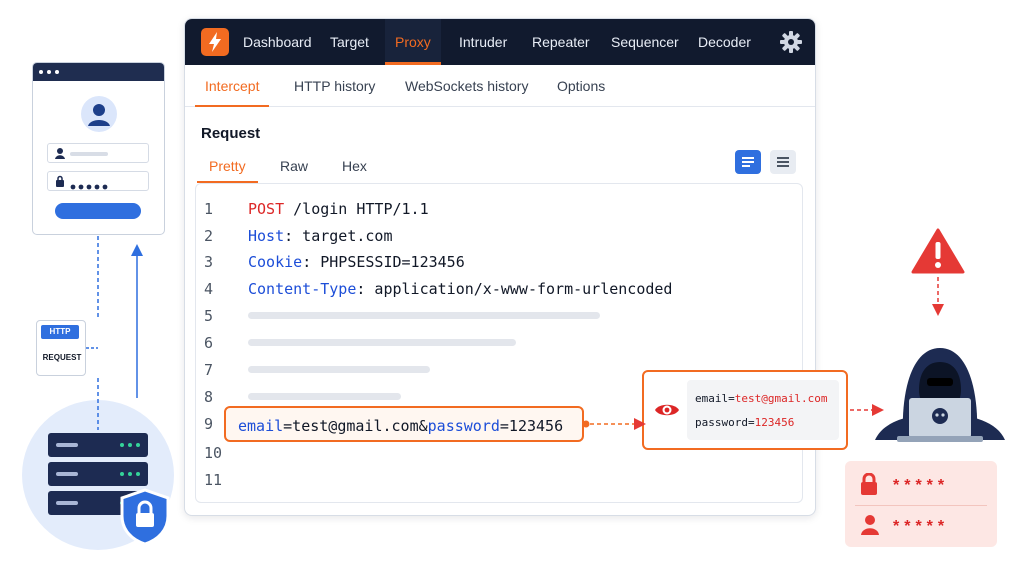 This screenshot has height=576, width=1024. What do you see at coordinates (940, 385) in the screenshot?
I see `hacker-icon` at bounding box center [940, 385].